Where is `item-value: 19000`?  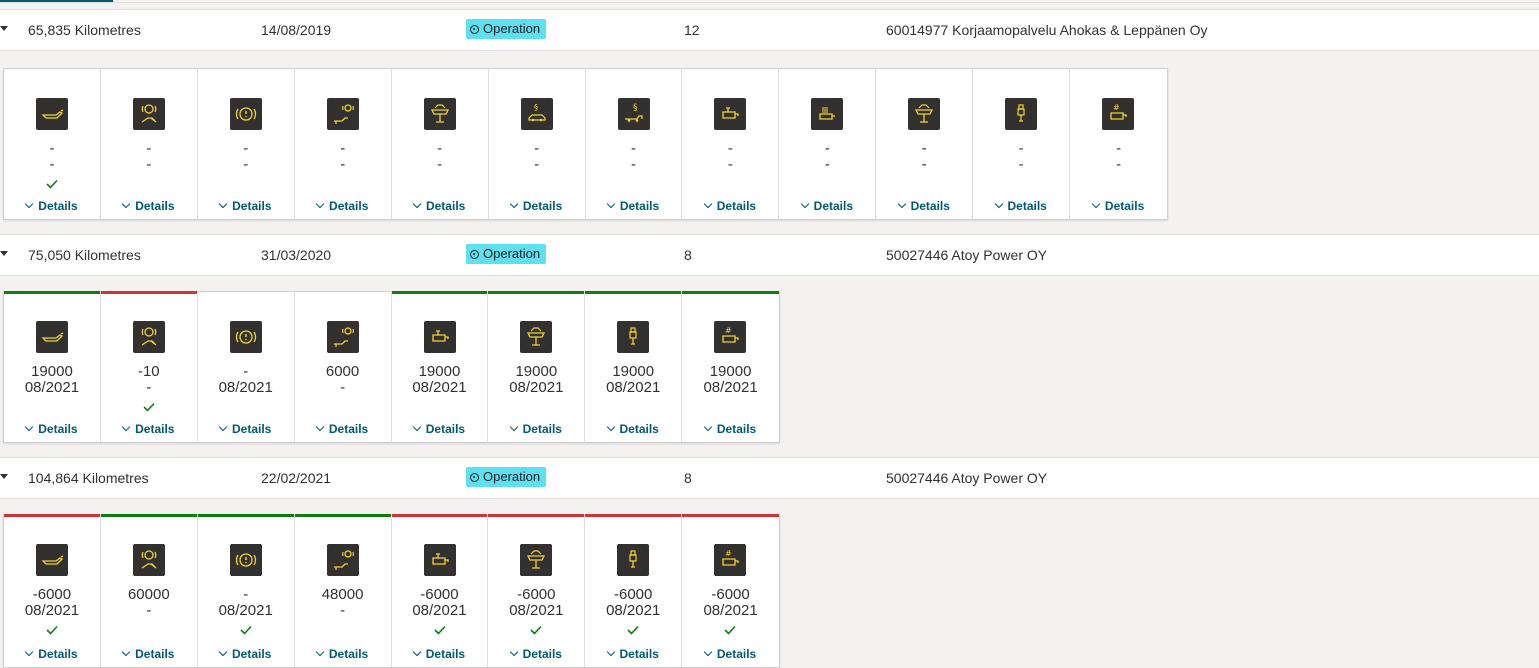
item-value: 19000 is located at coordinates (52, 371).